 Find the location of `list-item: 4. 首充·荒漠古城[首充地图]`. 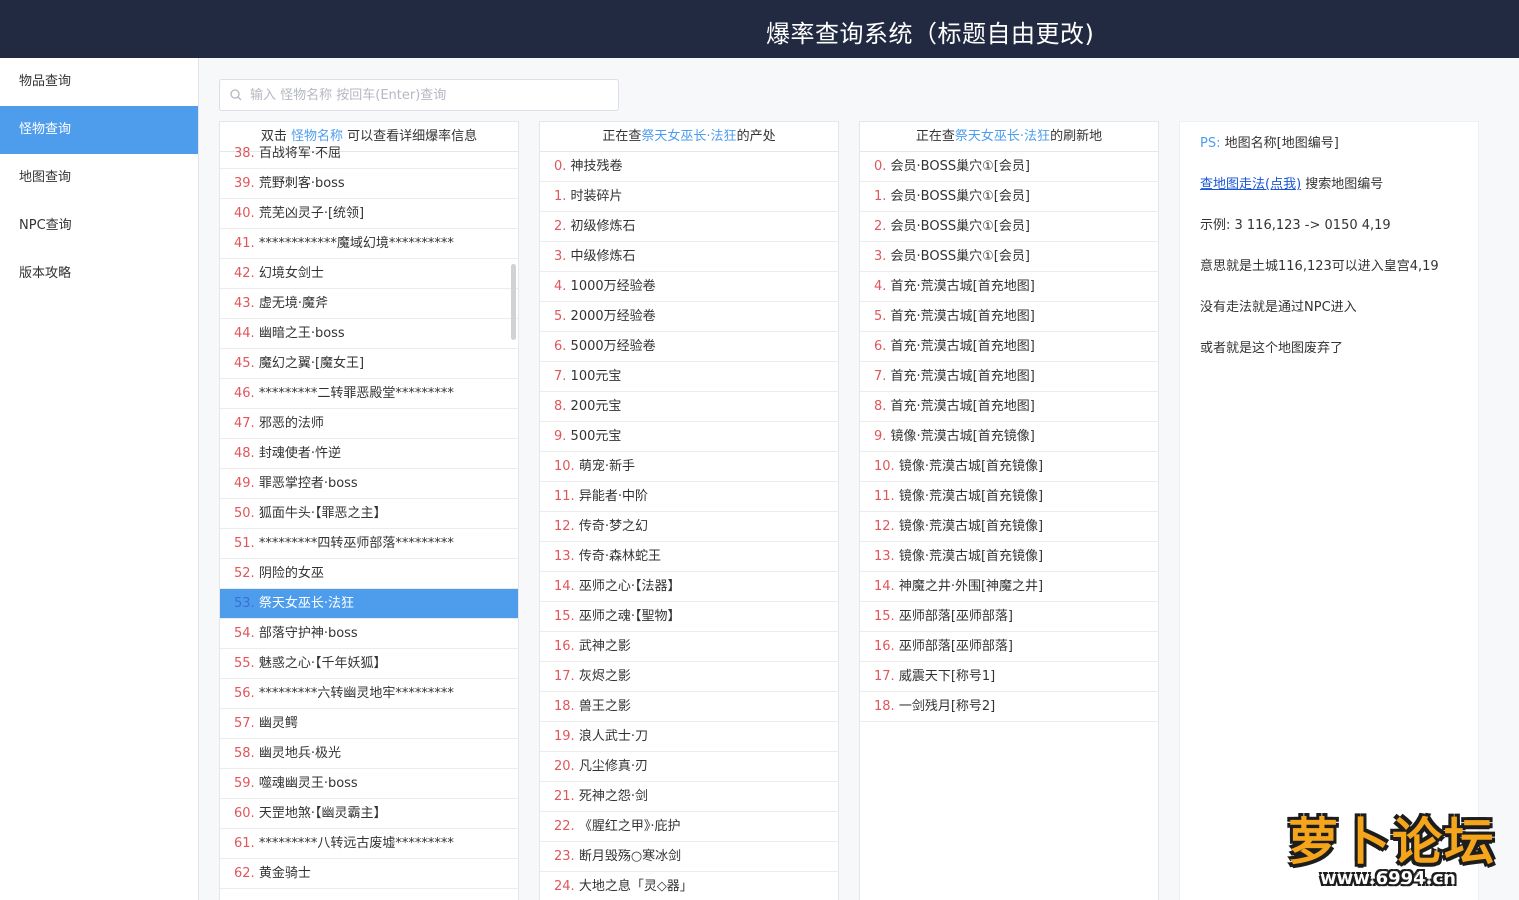

list-item: 4. 首充·荒漠古城[首充地图] is located at coordinates (1009, 287).